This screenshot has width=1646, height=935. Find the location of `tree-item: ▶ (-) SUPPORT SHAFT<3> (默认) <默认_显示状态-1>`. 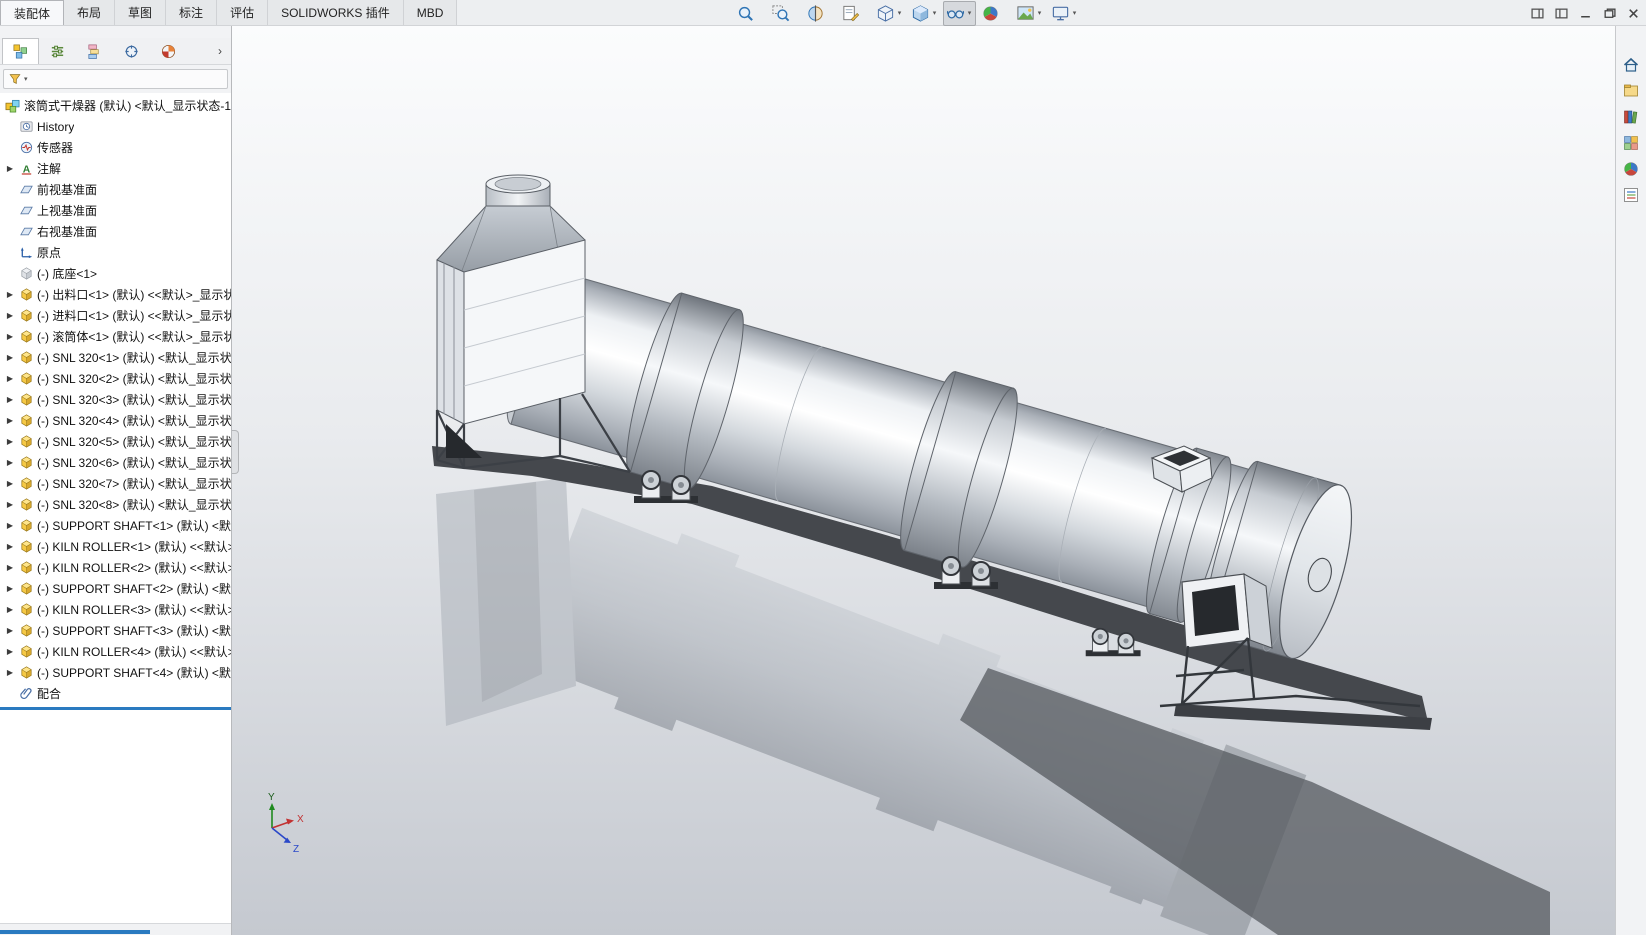

tree-item: ▶ (-) SUPPORT SHAFT<3> (默认) <默认_显示状态-1> is located at coordinates (115, 630).